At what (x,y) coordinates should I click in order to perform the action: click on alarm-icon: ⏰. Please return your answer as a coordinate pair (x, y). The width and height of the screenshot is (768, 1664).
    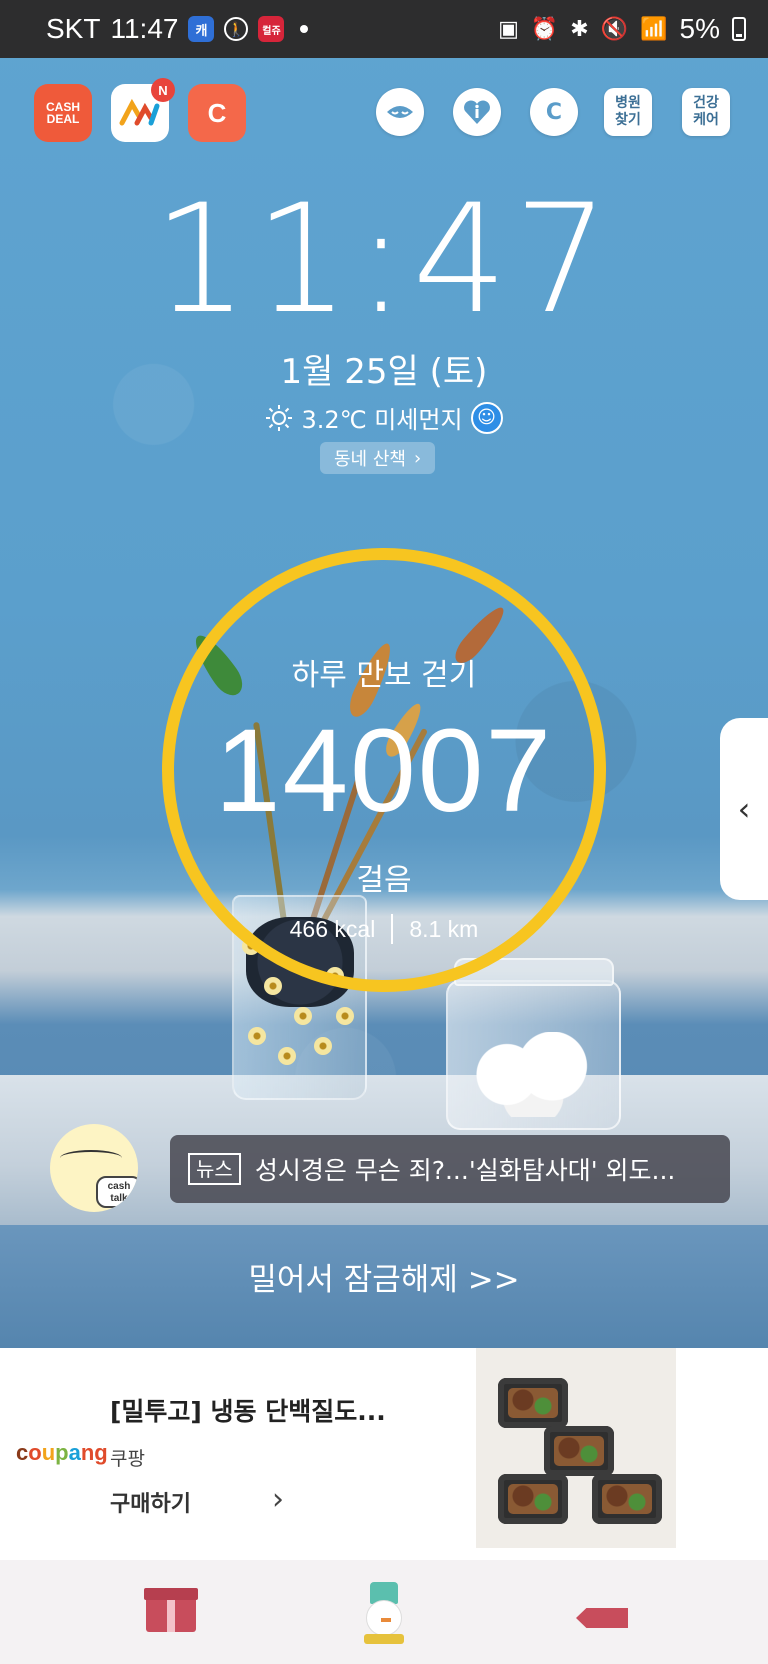
    Looking at the image, I should click on (544, 28).